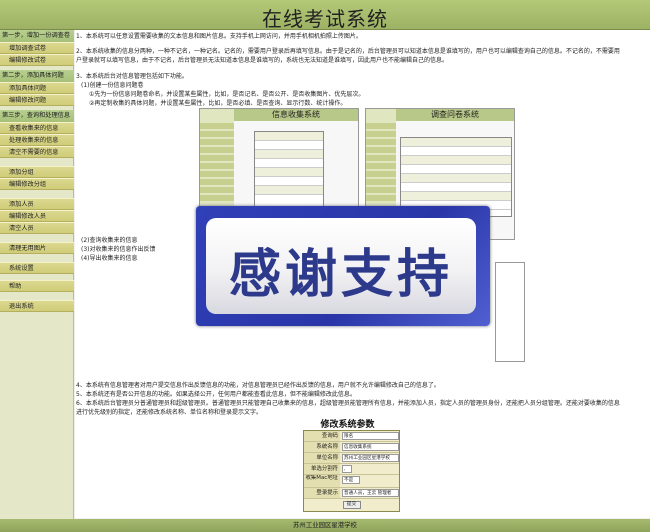 The image size is (650, 532). What do you see at coordinates (37, 268) in the screenshot?
I see `sidebar-item-system-settings: 系统设置` at bounding box center [37, 268].